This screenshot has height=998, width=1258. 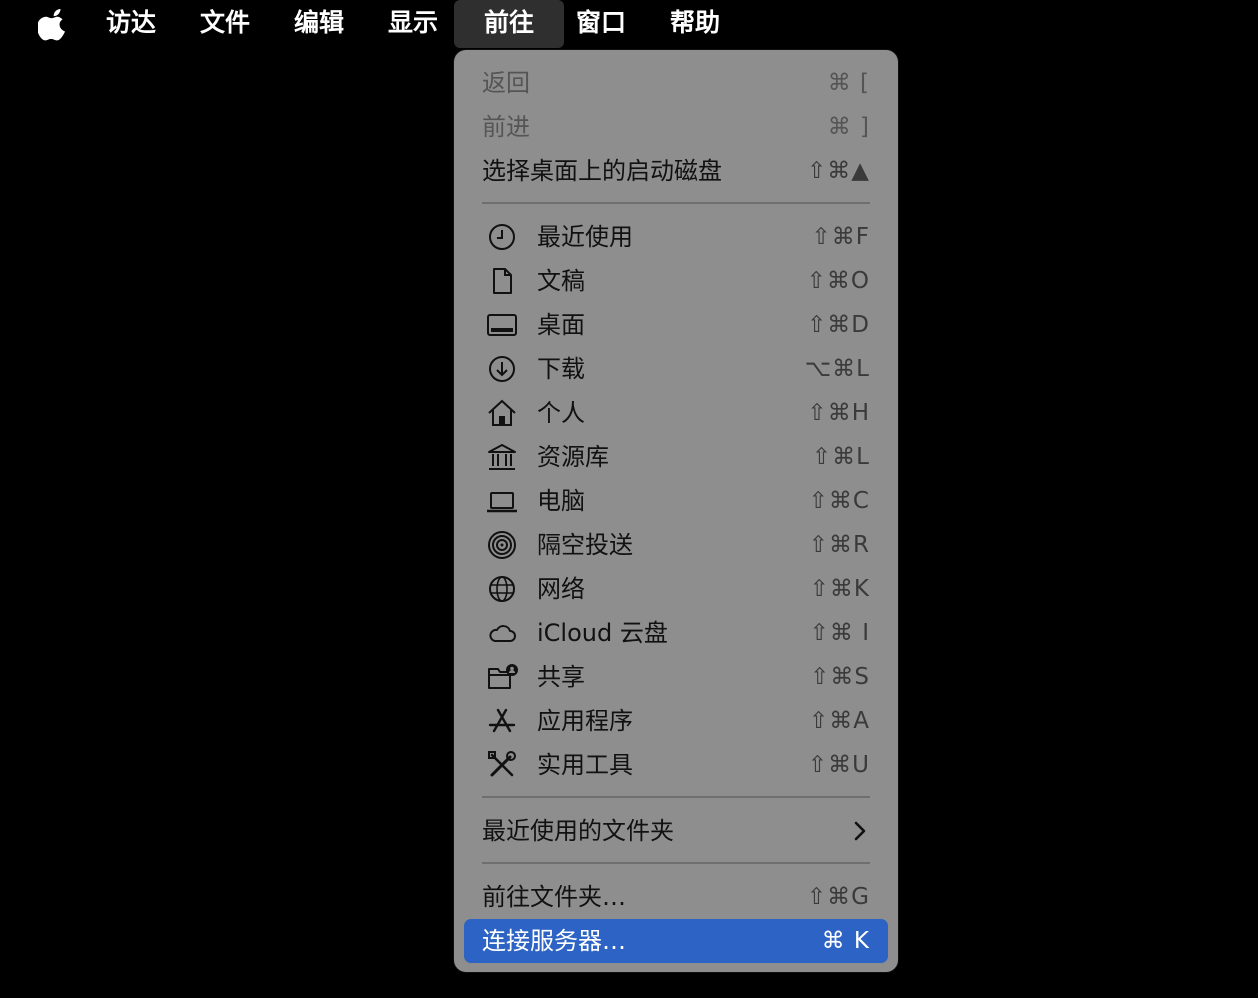 What do you see at coordinates (676, 545) in the screenshot?
I see `menu-item-airdrop: 隔空投送 ⇧⌘R` at bounding box center [676, 545].